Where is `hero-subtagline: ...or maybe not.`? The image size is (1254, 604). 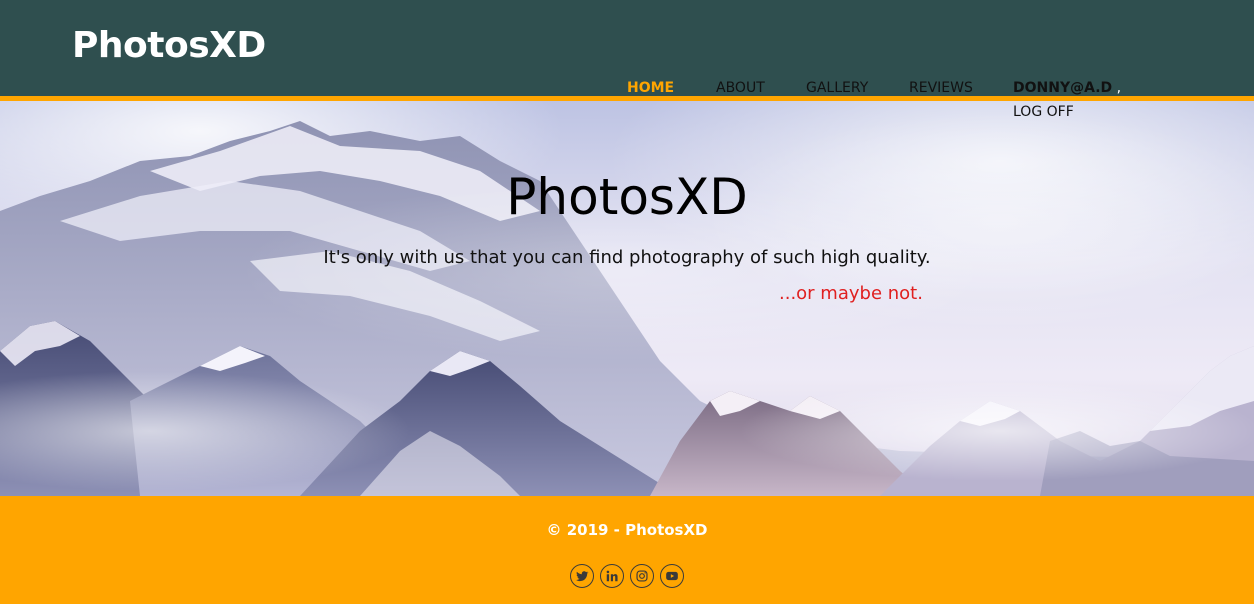
hero-subtagline: ...or maybe not. is located at coordinates (851, 293).